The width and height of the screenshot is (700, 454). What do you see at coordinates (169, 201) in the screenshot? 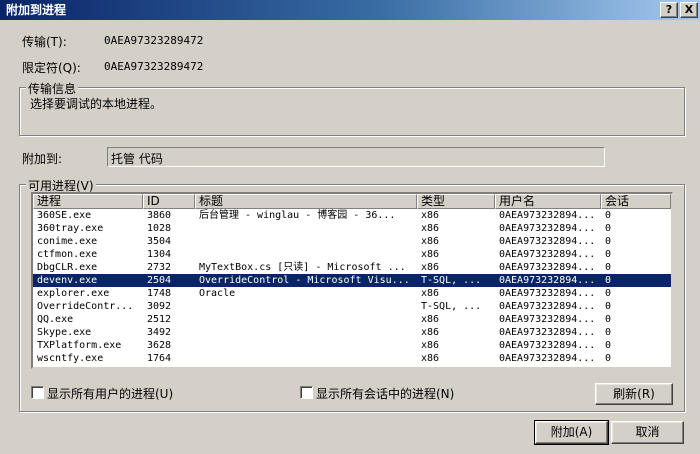
I see `column-header-id: ID` at bounding box center [169, 201].